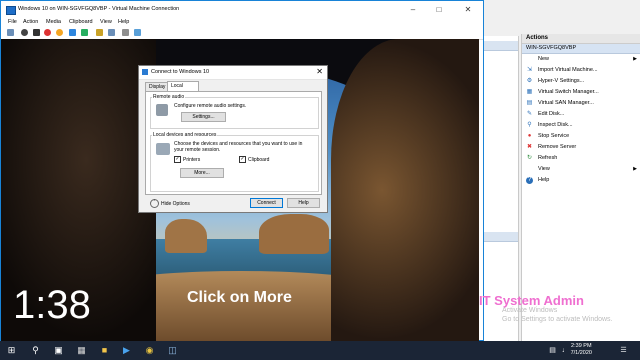 The height and width of the screenshot is (360, 640). Describe the element at coordinates (552, 350) in the screenshot. I see `network-icon: ▤` at that location.